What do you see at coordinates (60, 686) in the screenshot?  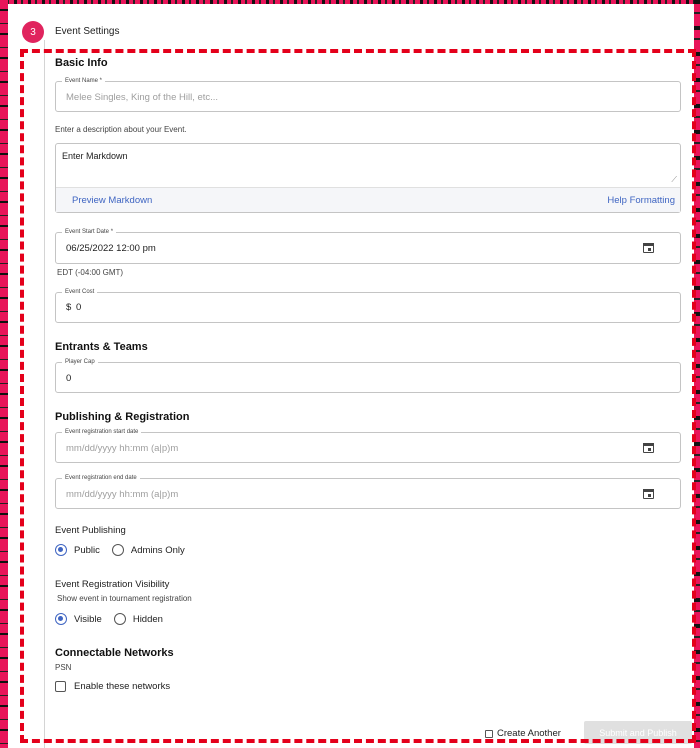 I see `enable-networks-checkbox` at bounding box center [60, 686].